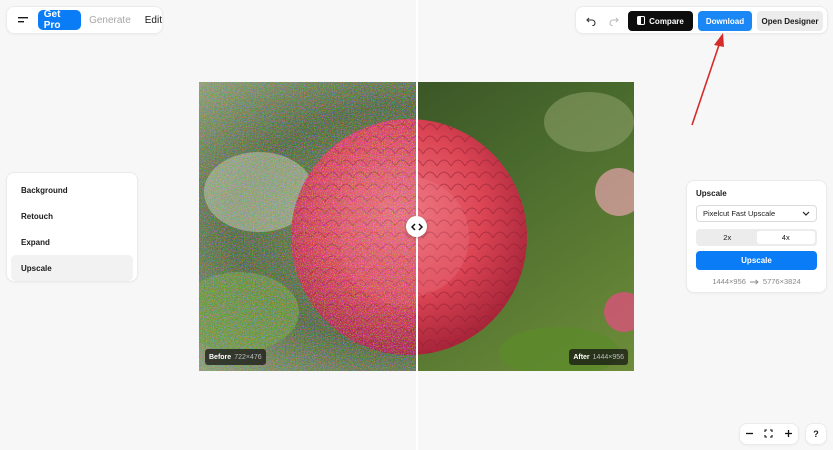  What do you see at coordinates (614, 21) in the screenshot?
I see `redo-icon` at bounding box center [614, 21].